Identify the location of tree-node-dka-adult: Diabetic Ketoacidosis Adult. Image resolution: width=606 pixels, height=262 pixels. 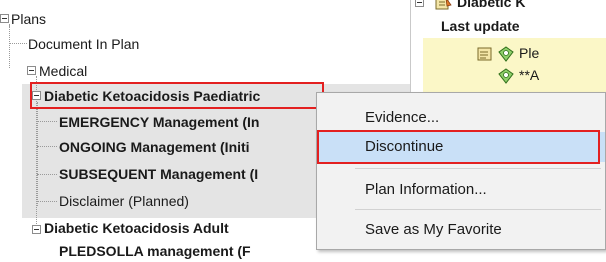
(136, 228).